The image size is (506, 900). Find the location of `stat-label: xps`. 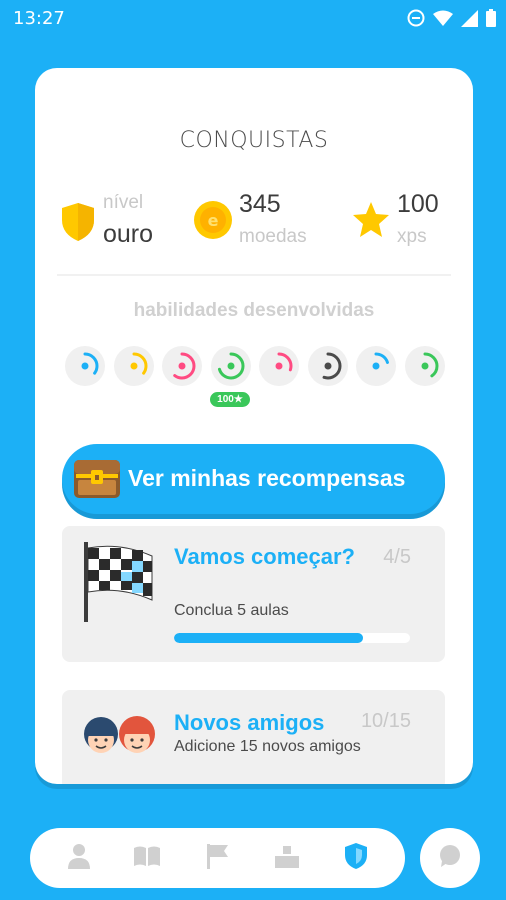

stat-label: xps is located at coordinates (412, 236).